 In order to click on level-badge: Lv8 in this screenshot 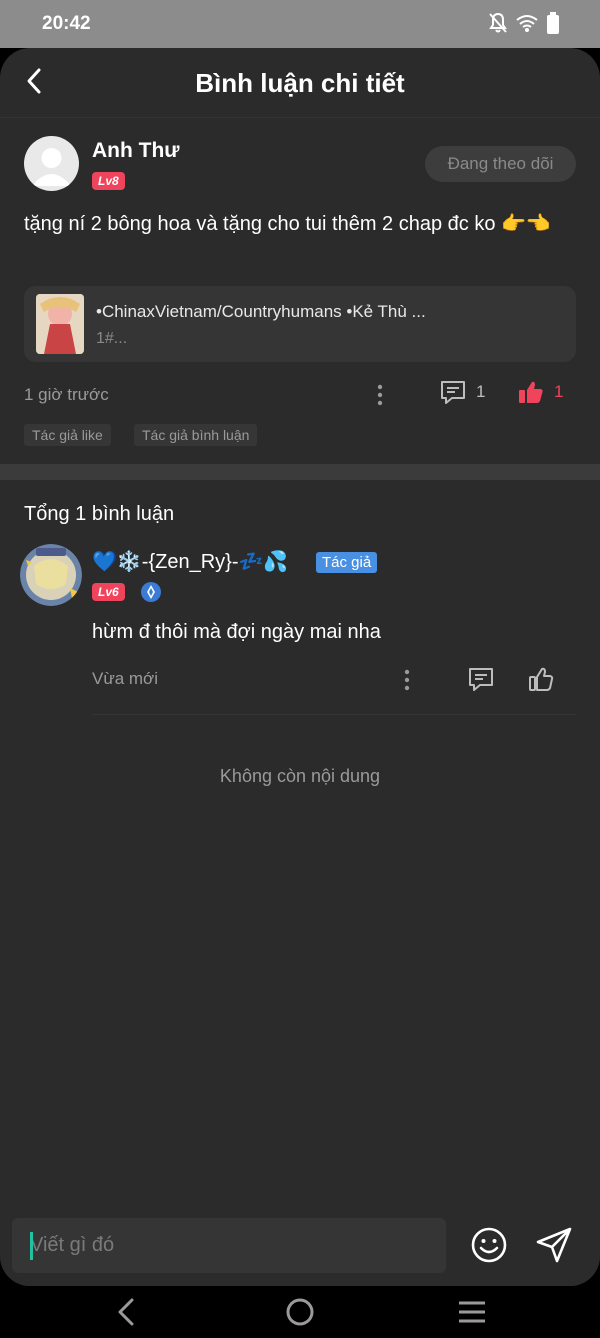, I will do `click(108, 181)`.